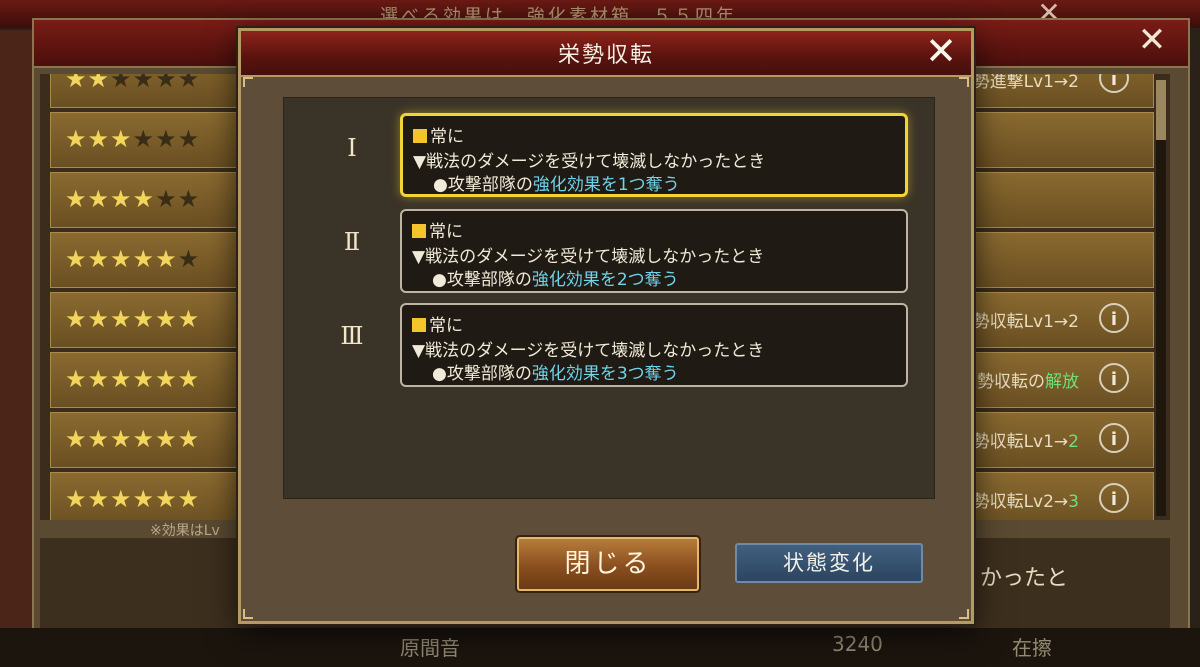 The image size is (1200, 667). I want to click on background-scrollbar, so click(1161, 298).